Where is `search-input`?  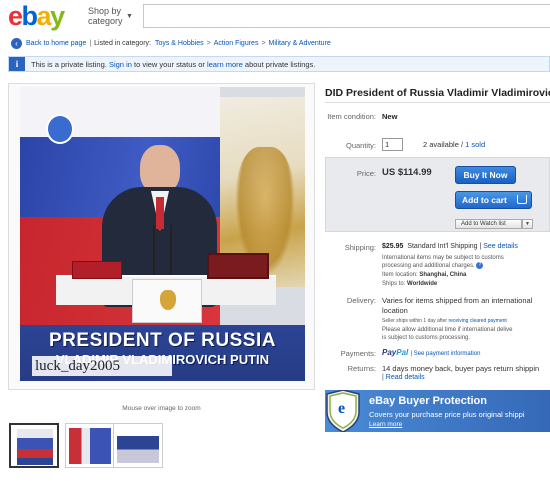
search-input is located at coordinates (346, 16).